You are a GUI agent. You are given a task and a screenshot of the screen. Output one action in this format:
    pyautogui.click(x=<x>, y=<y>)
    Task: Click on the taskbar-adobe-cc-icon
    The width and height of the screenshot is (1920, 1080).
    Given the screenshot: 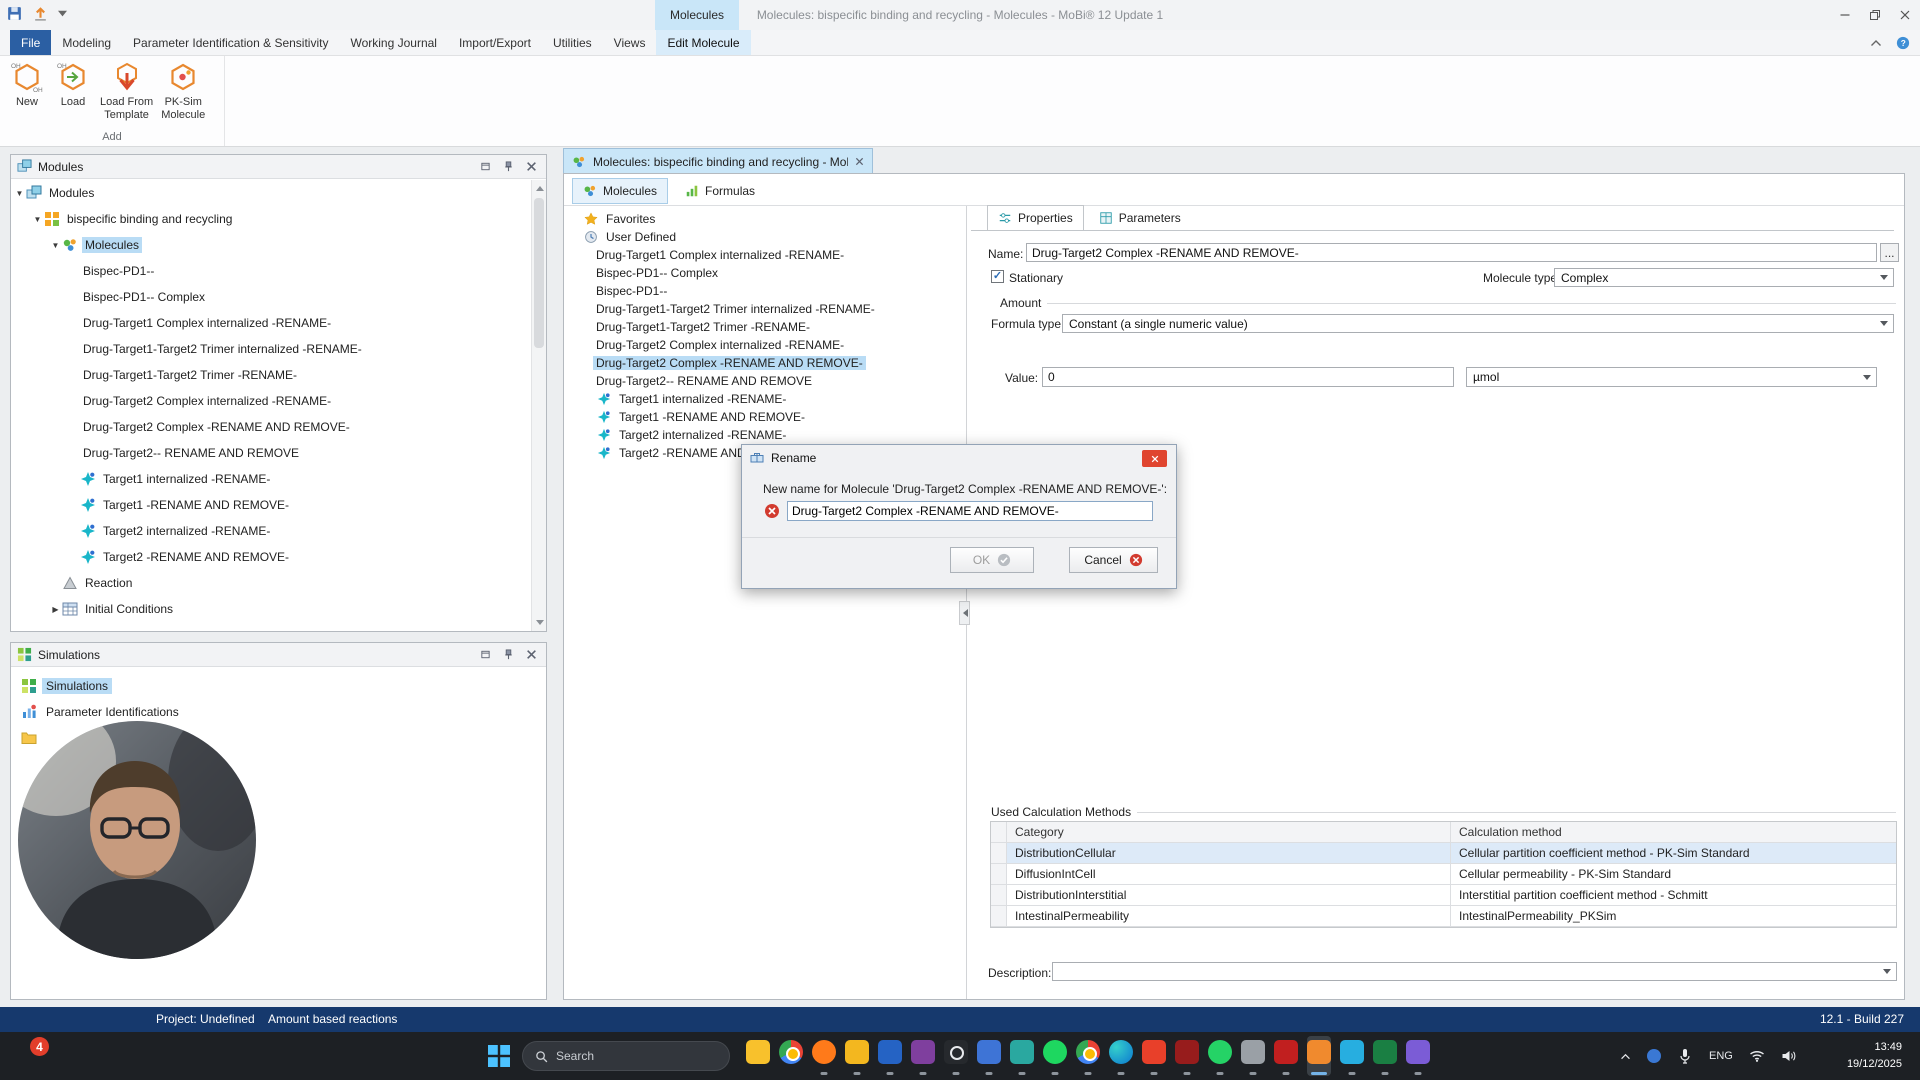 What is the action you would take?
    pyautogui.click(x=1154, y=1056)
    